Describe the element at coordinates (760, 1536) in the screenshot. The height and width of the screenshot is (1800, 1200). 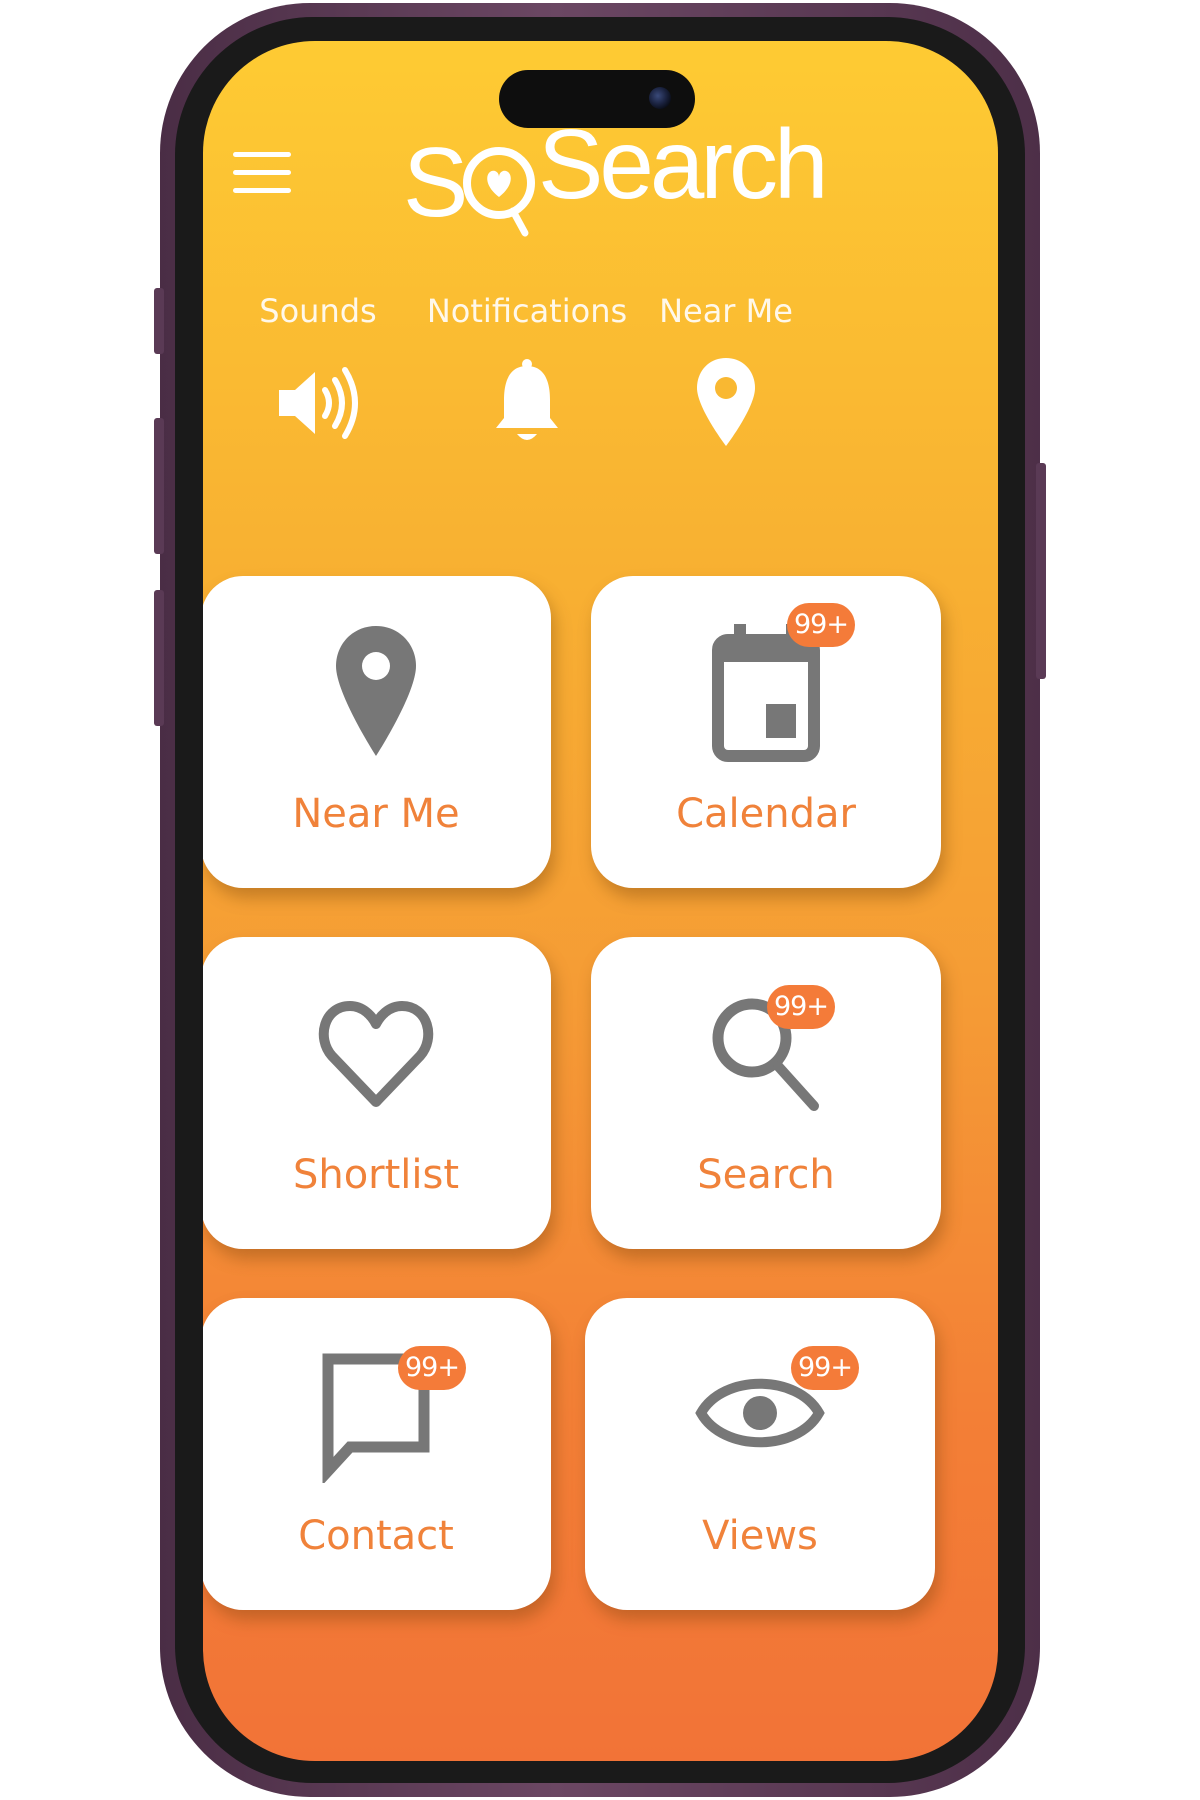
I see `tile-label: Views` at that location.